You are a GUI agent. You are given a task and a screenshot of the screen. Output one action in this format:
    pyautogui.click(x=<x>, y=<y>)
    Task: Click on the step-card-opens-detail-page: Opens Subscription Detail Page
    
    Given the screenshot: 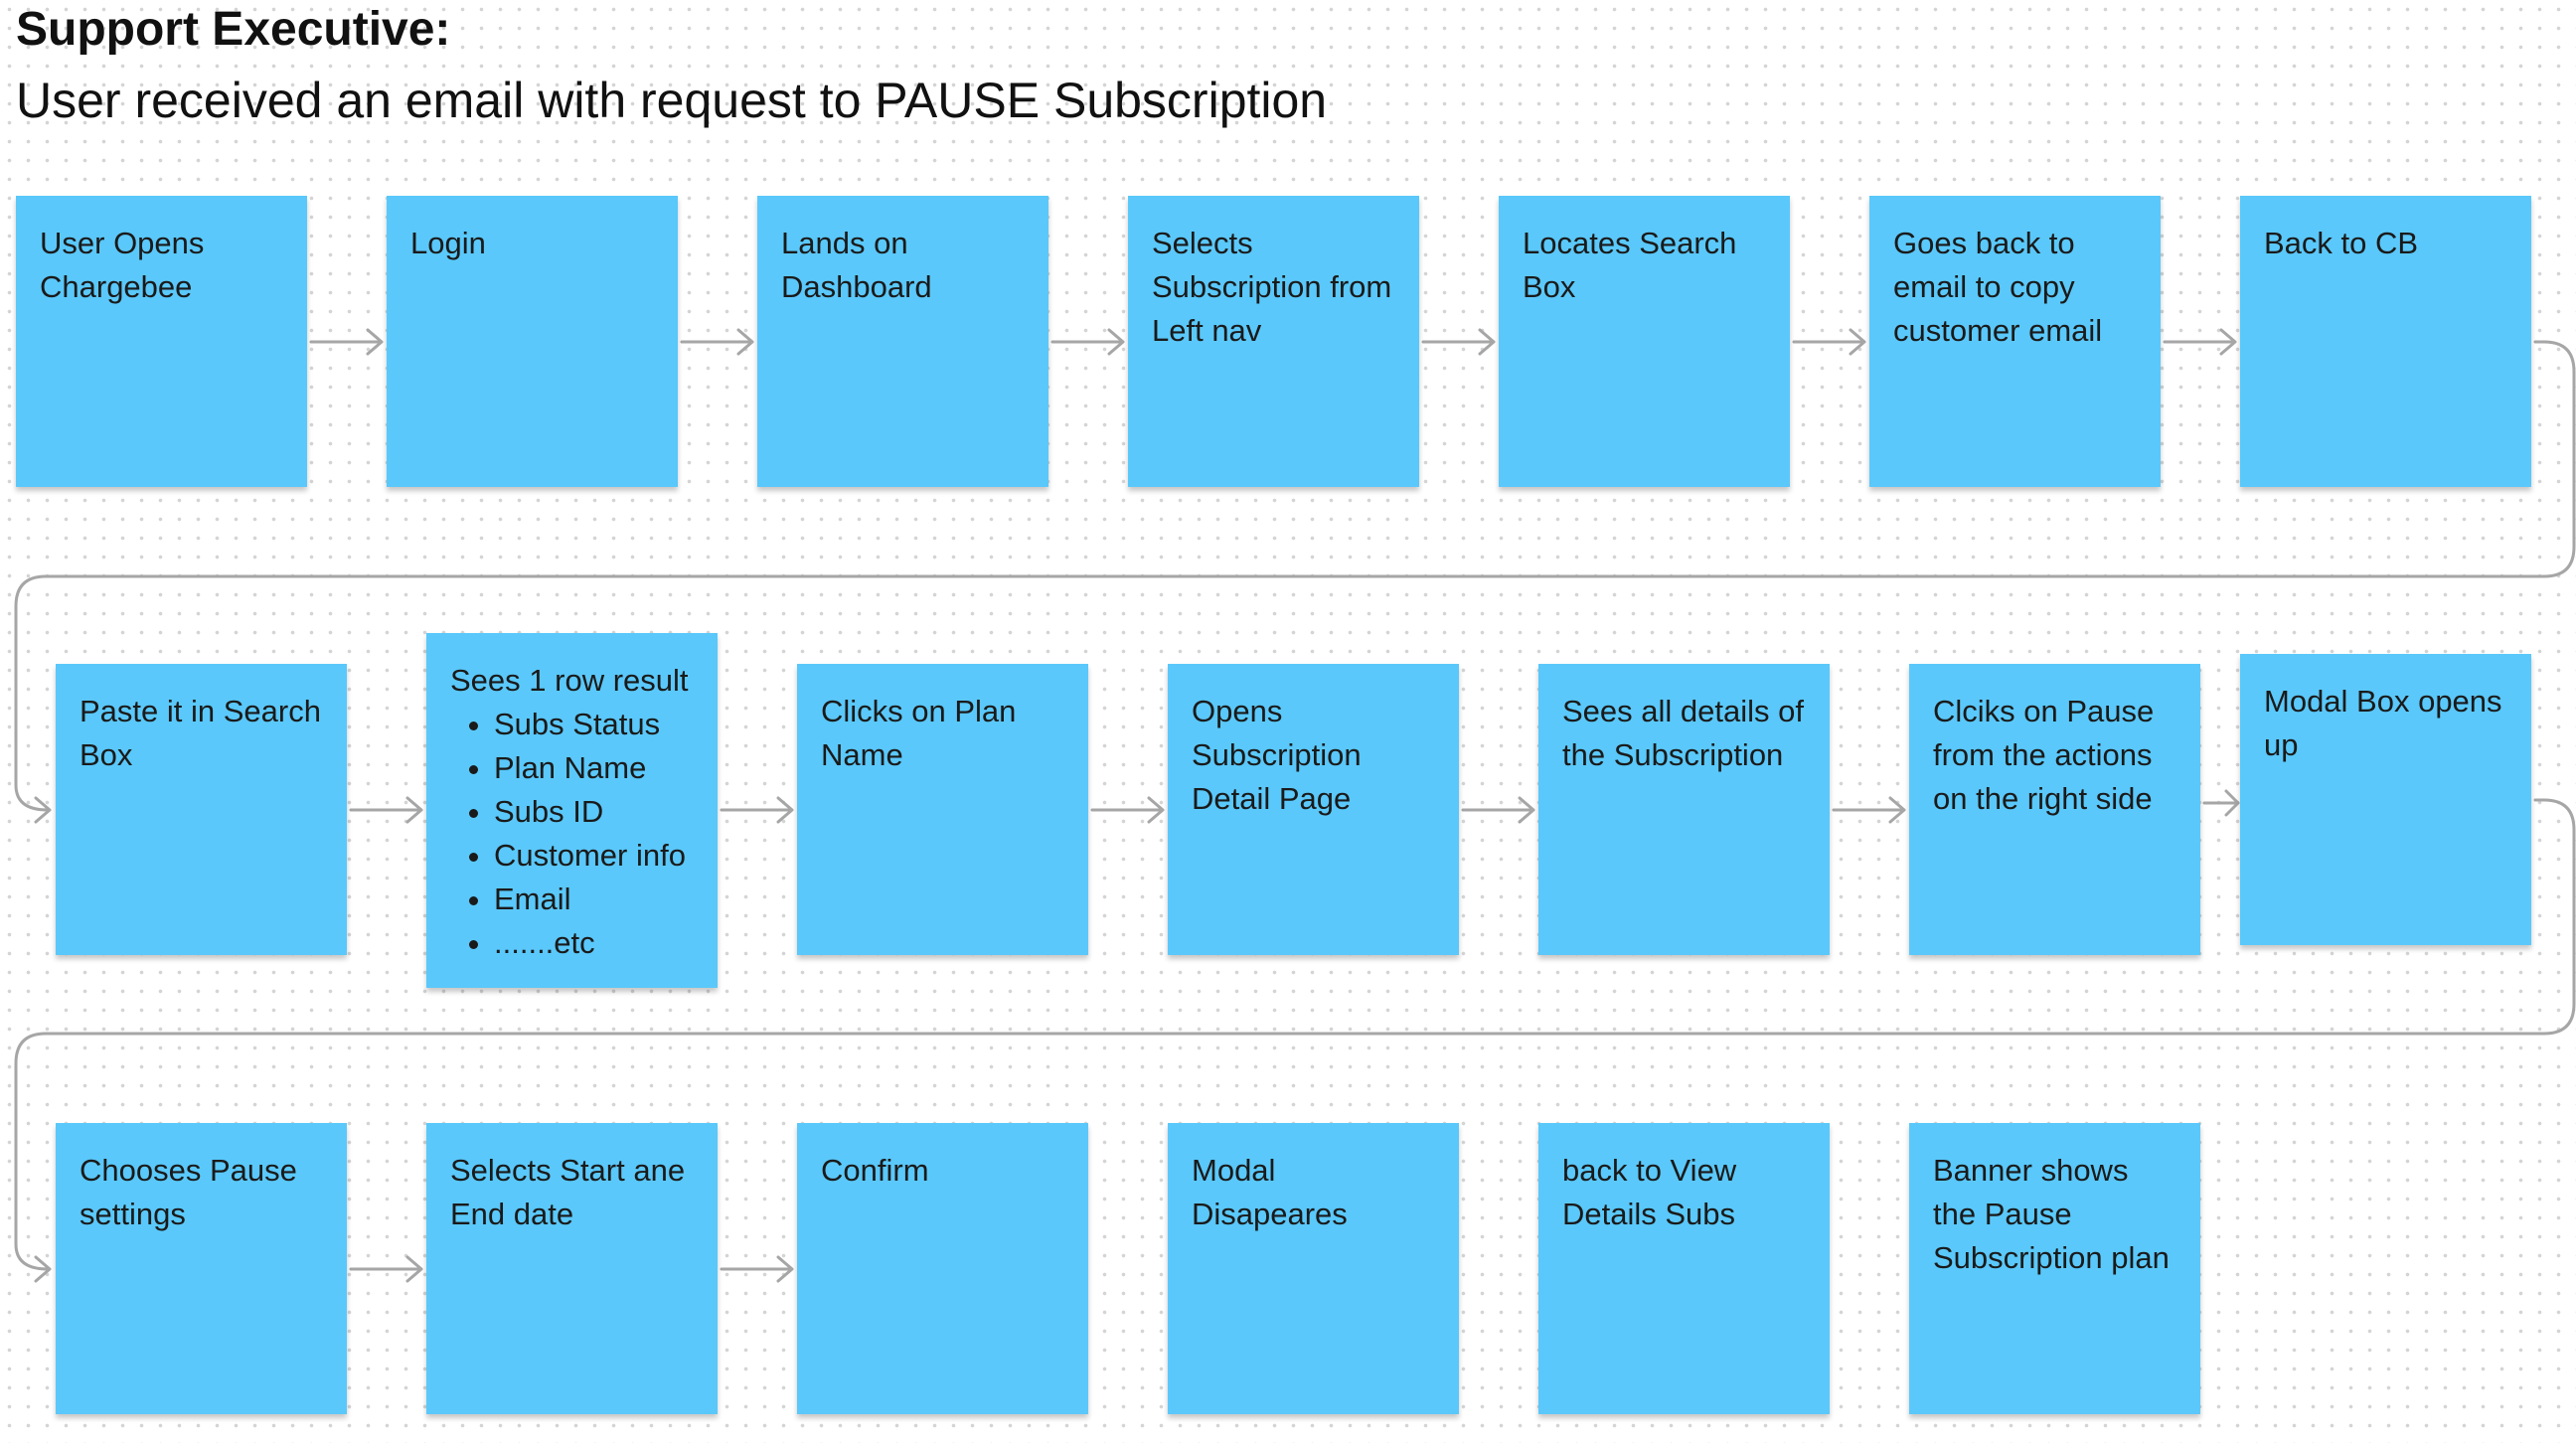 What is the action you would take?
    pyautogui.click(x=1313, y=809)
    